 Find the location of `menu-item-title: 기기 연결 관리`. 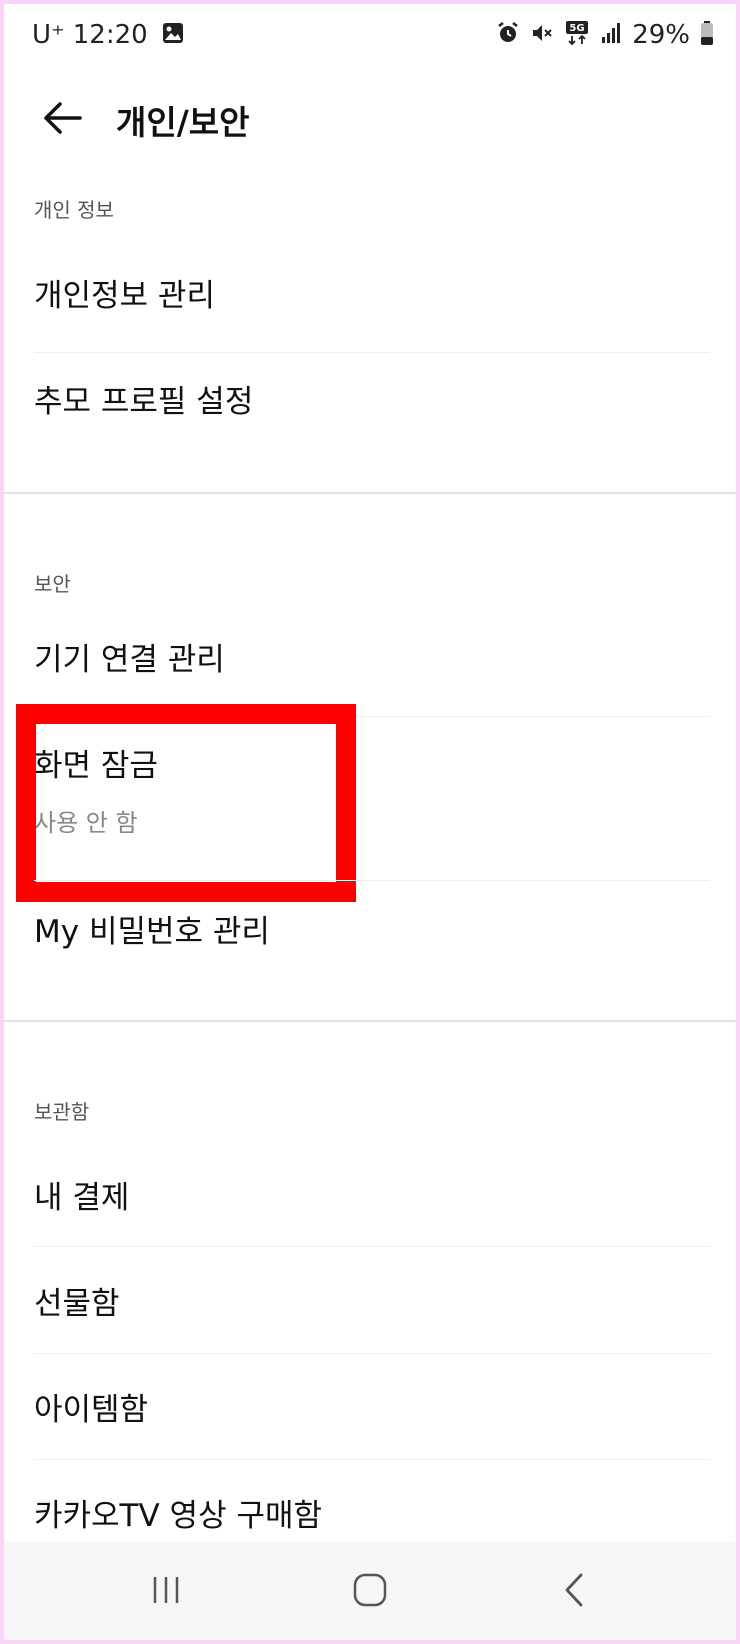

menu-item-title: 기기 연결 관리 is located at coordinates (129, 660).